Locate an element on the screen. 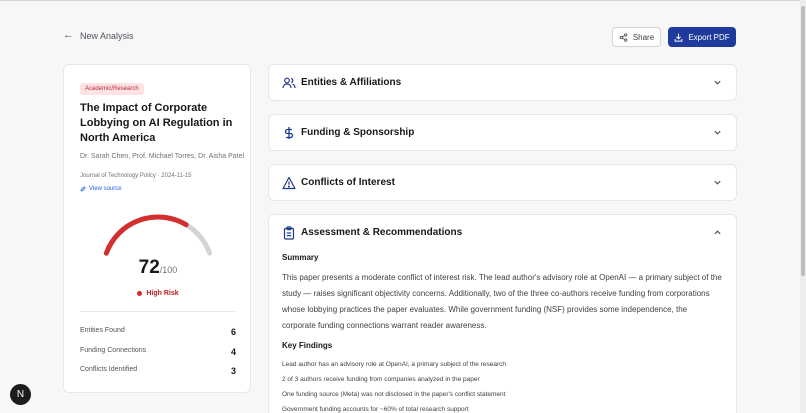  download-icon is located at coordinates (678, 37).